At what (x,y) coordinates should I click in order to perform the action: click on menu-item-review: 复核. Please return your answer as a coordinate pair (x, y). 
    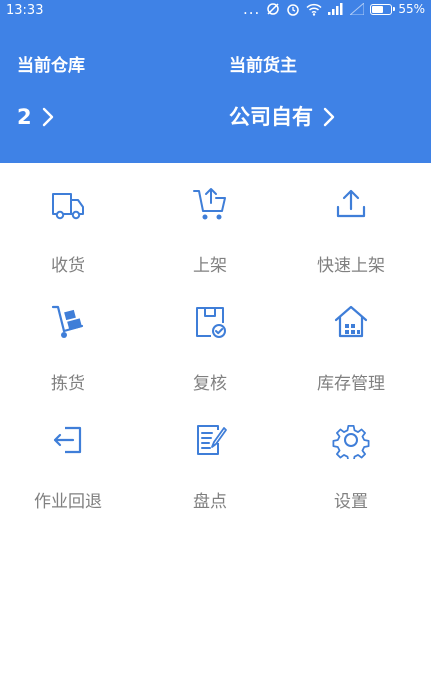
    Looking at the image, I should click on (210, 358).